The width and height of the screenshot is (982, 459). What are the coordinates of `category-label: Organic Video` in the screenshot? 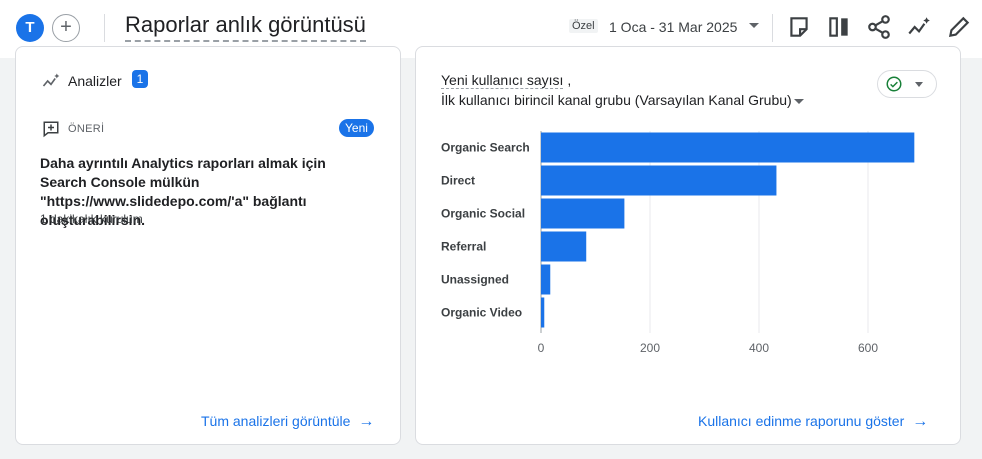 It's located at (481, 313).